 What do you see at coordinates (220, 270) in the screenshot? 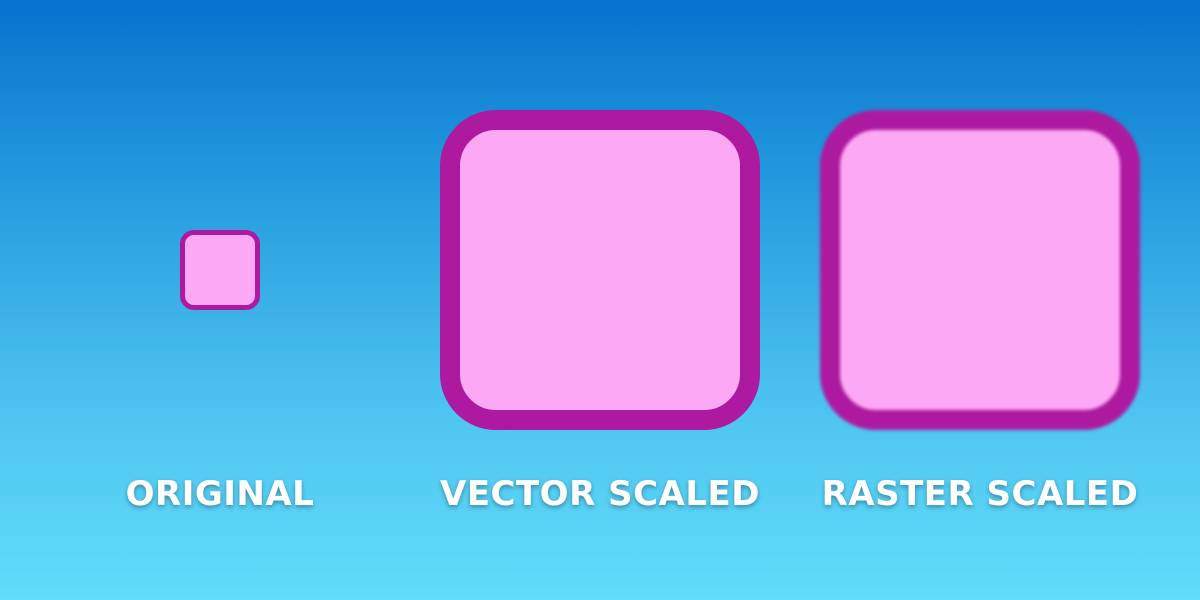
I see `original-square` at bounding box center [220, 270].